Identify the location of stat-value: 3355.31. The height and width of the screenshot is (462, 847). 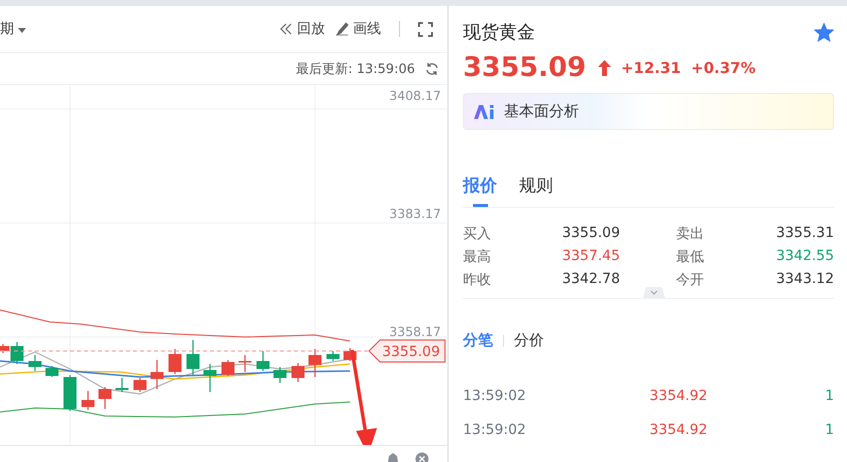
(804, 234).